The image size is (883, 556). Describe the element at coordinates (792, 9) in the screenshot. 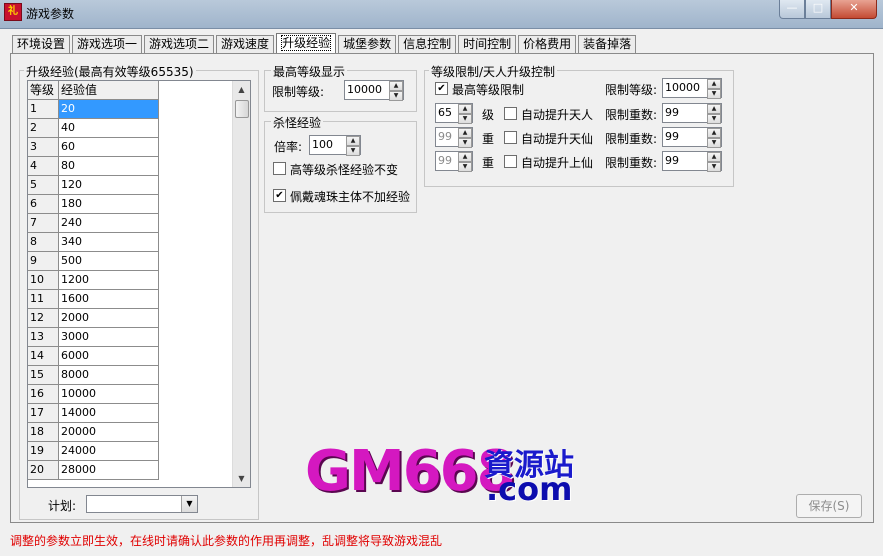

I see `minimize-button: —` at that location.